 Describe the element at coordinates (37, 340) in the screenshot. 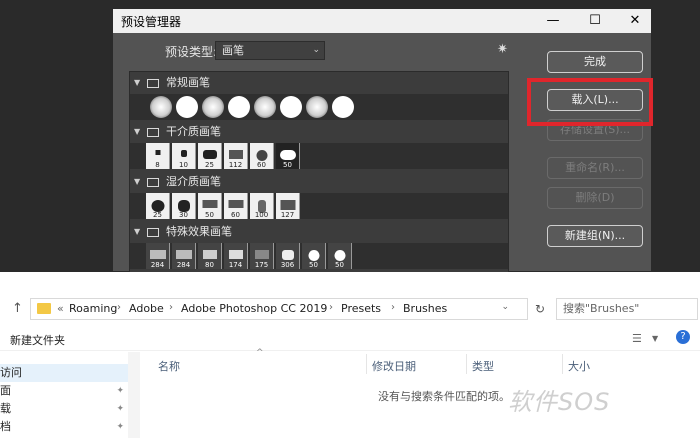

I see `new-folder-button: 新建文件夹` at that location.